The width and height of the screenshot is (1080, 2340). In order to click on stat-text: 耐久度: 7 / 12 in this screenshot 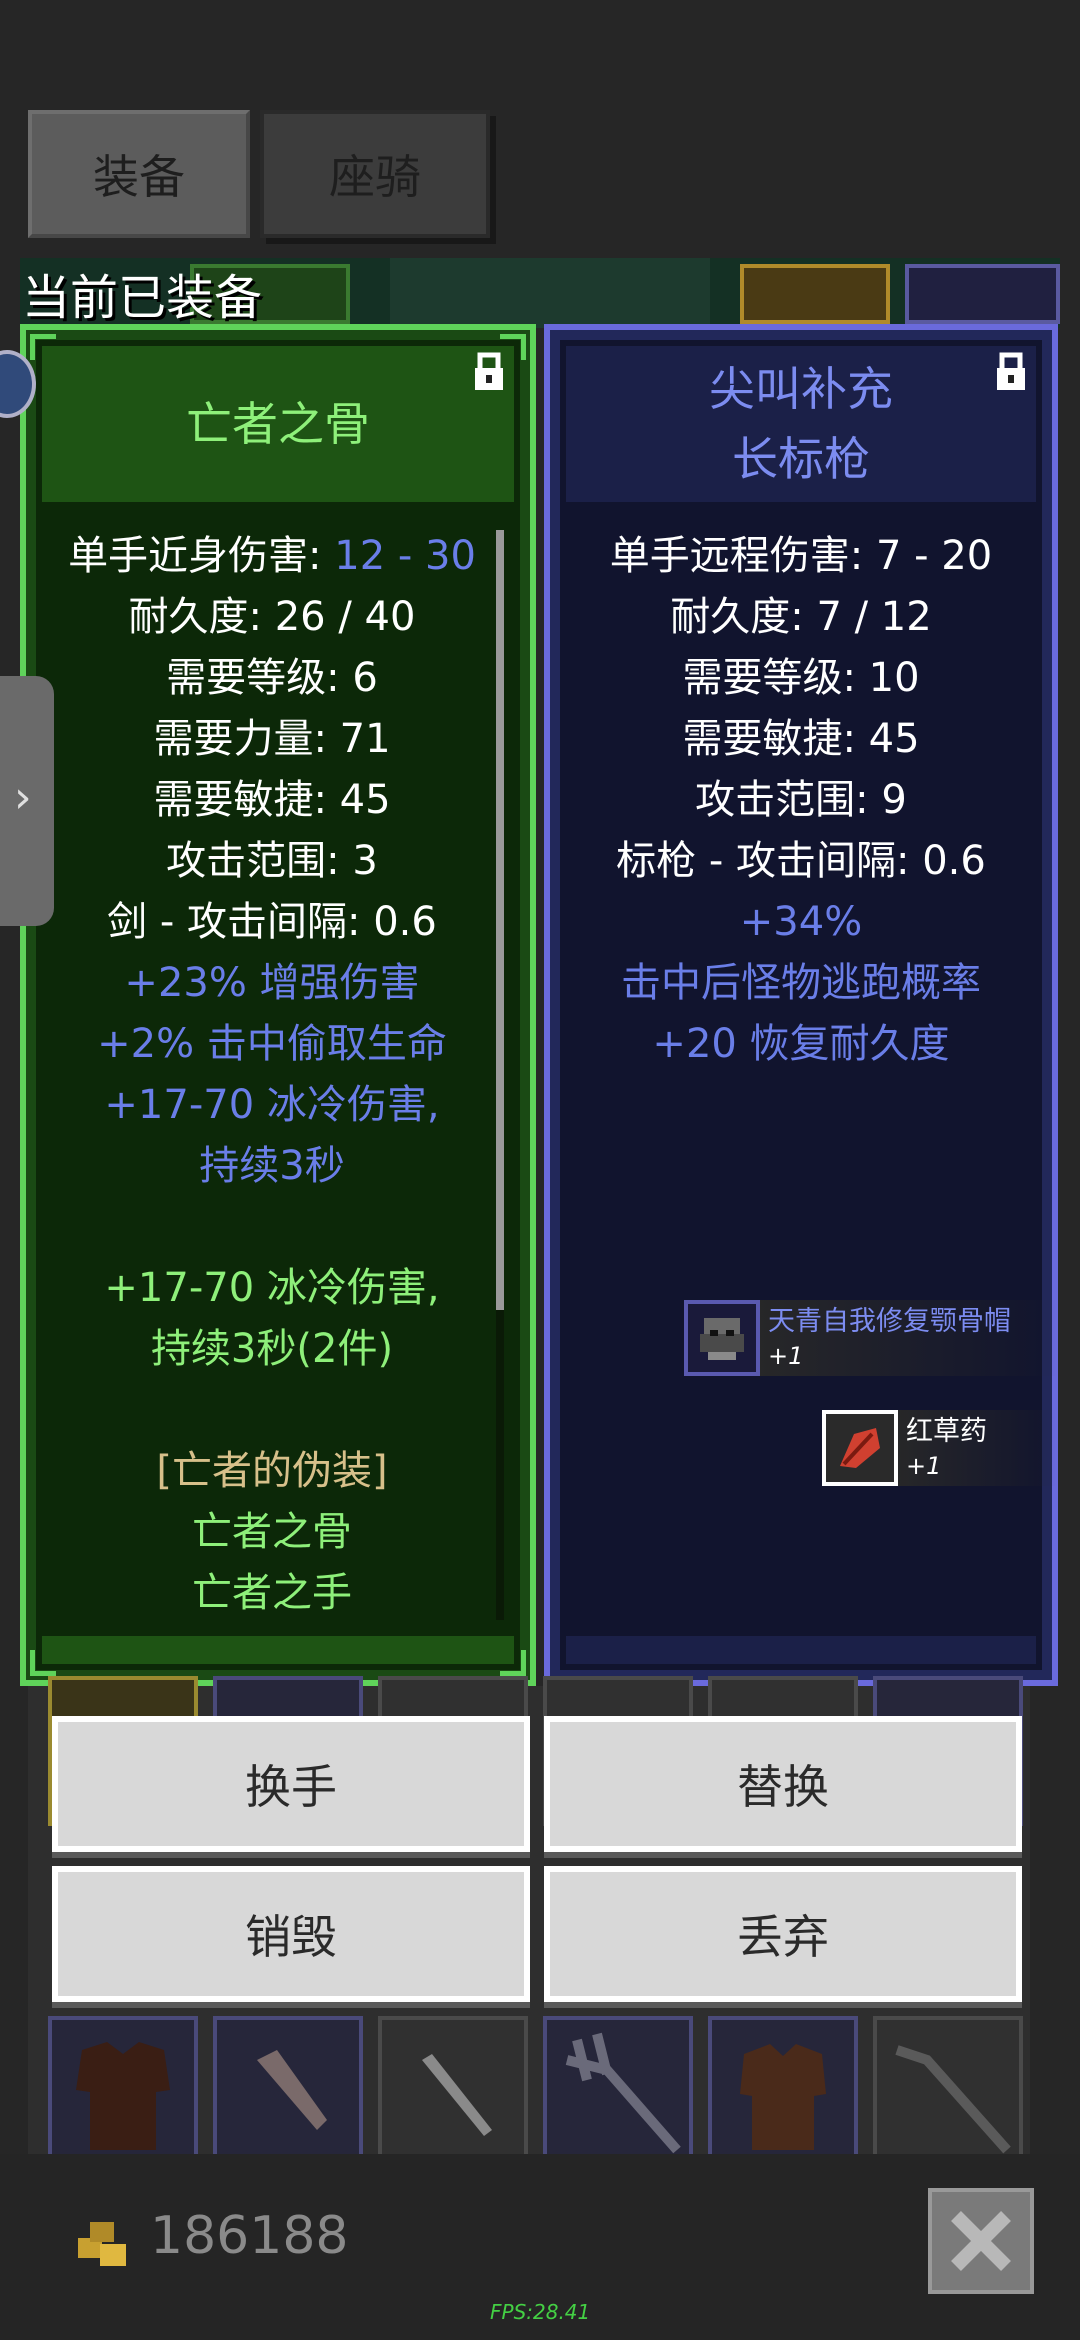, I will do `click(801, 617)`.